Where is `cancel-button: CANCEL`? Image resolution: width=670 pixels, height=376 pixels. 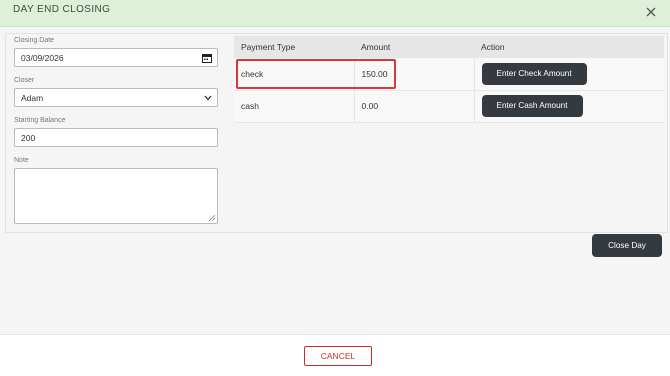 cancel-button: CANCEL is located at coordinates (338, 356).